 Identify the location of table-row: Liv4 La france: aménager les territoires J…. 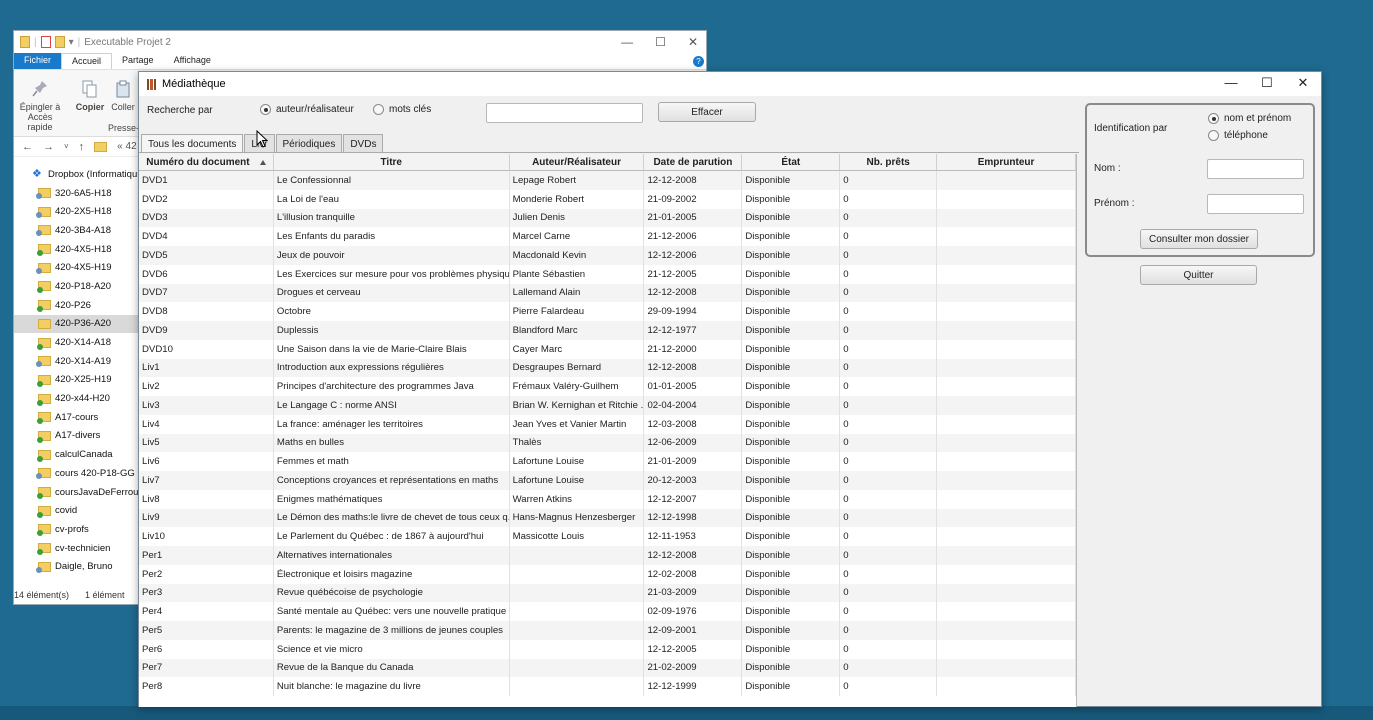
(607, 424).